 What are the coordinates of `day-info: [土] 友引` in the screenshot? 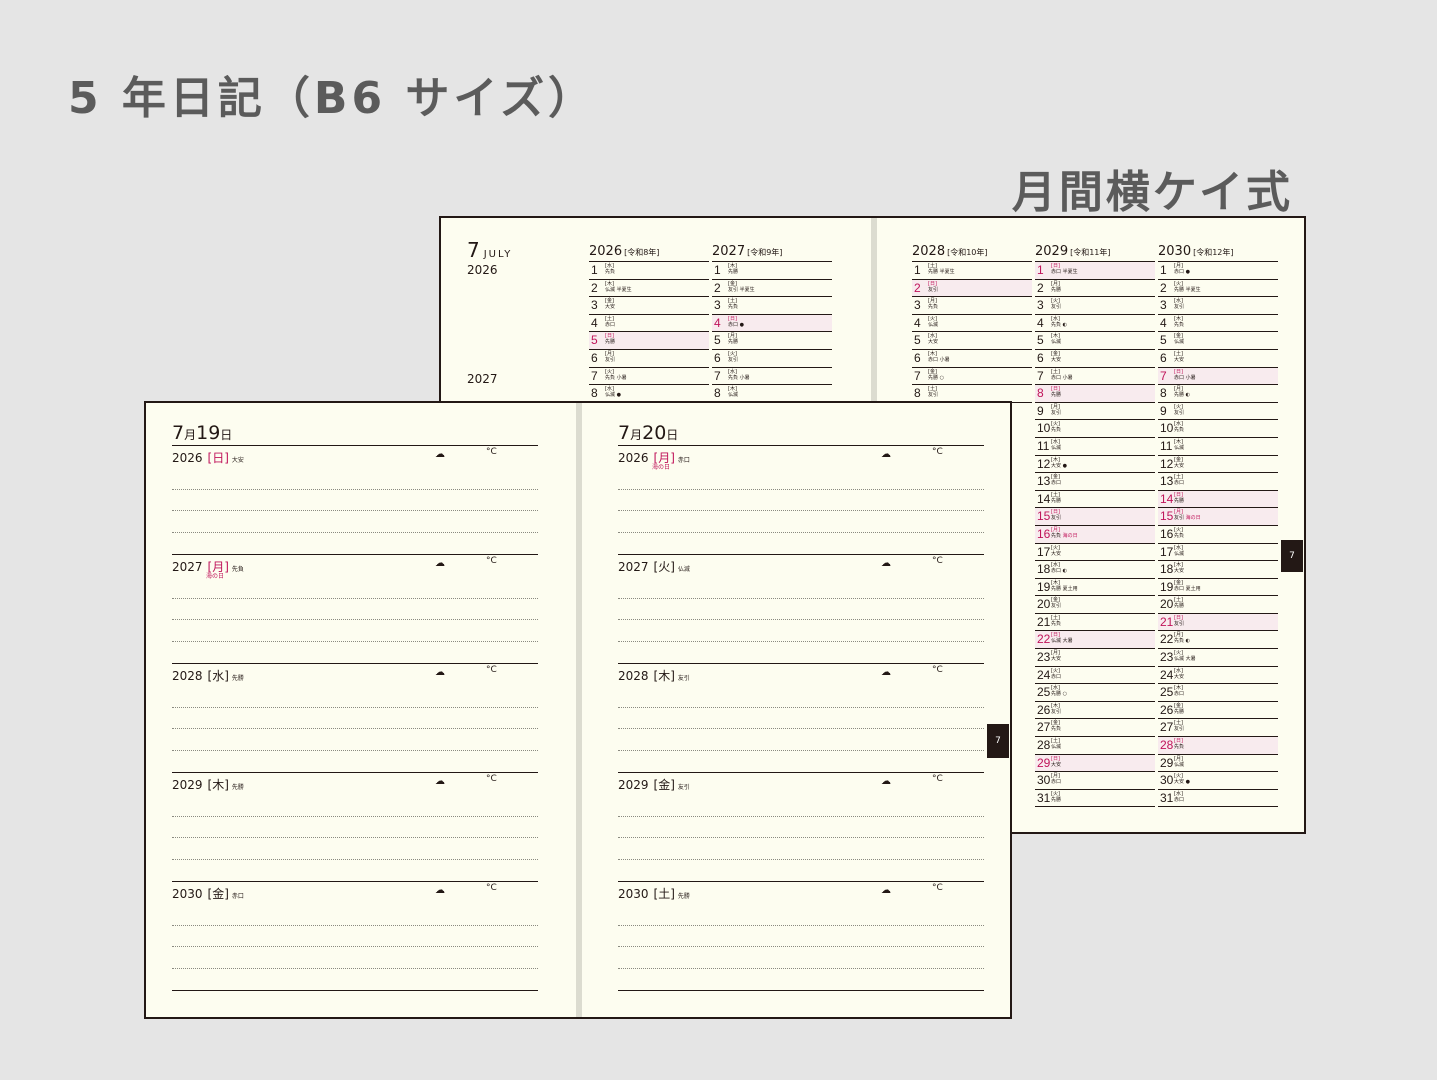 It's located at (1179, 726).